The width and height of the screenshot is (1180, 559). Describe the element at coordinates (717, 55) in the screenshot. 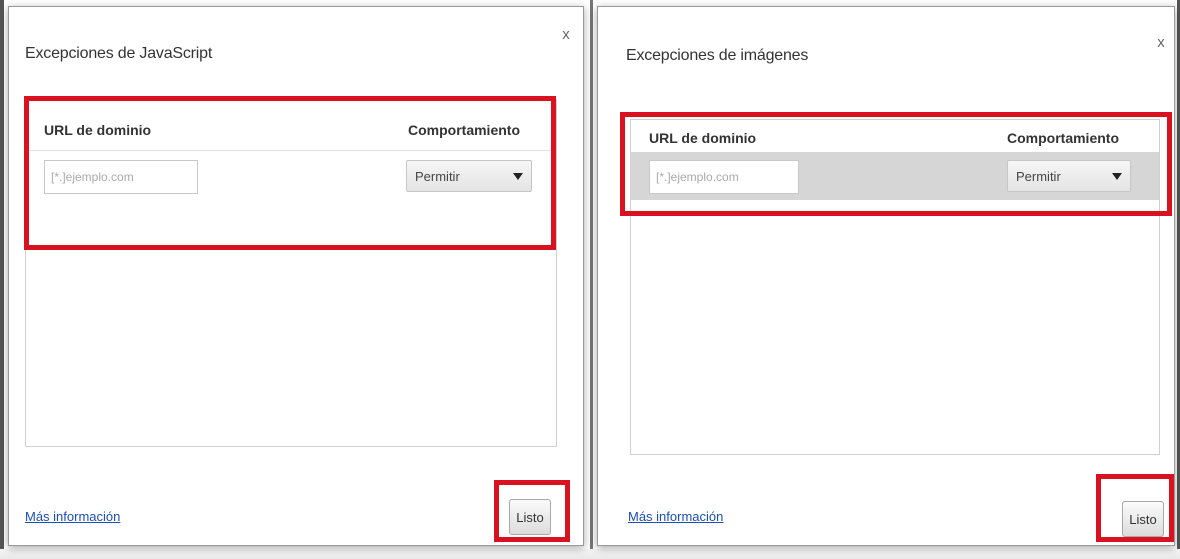

I see `dialog-title: Excepciones de imágenes` at that location.